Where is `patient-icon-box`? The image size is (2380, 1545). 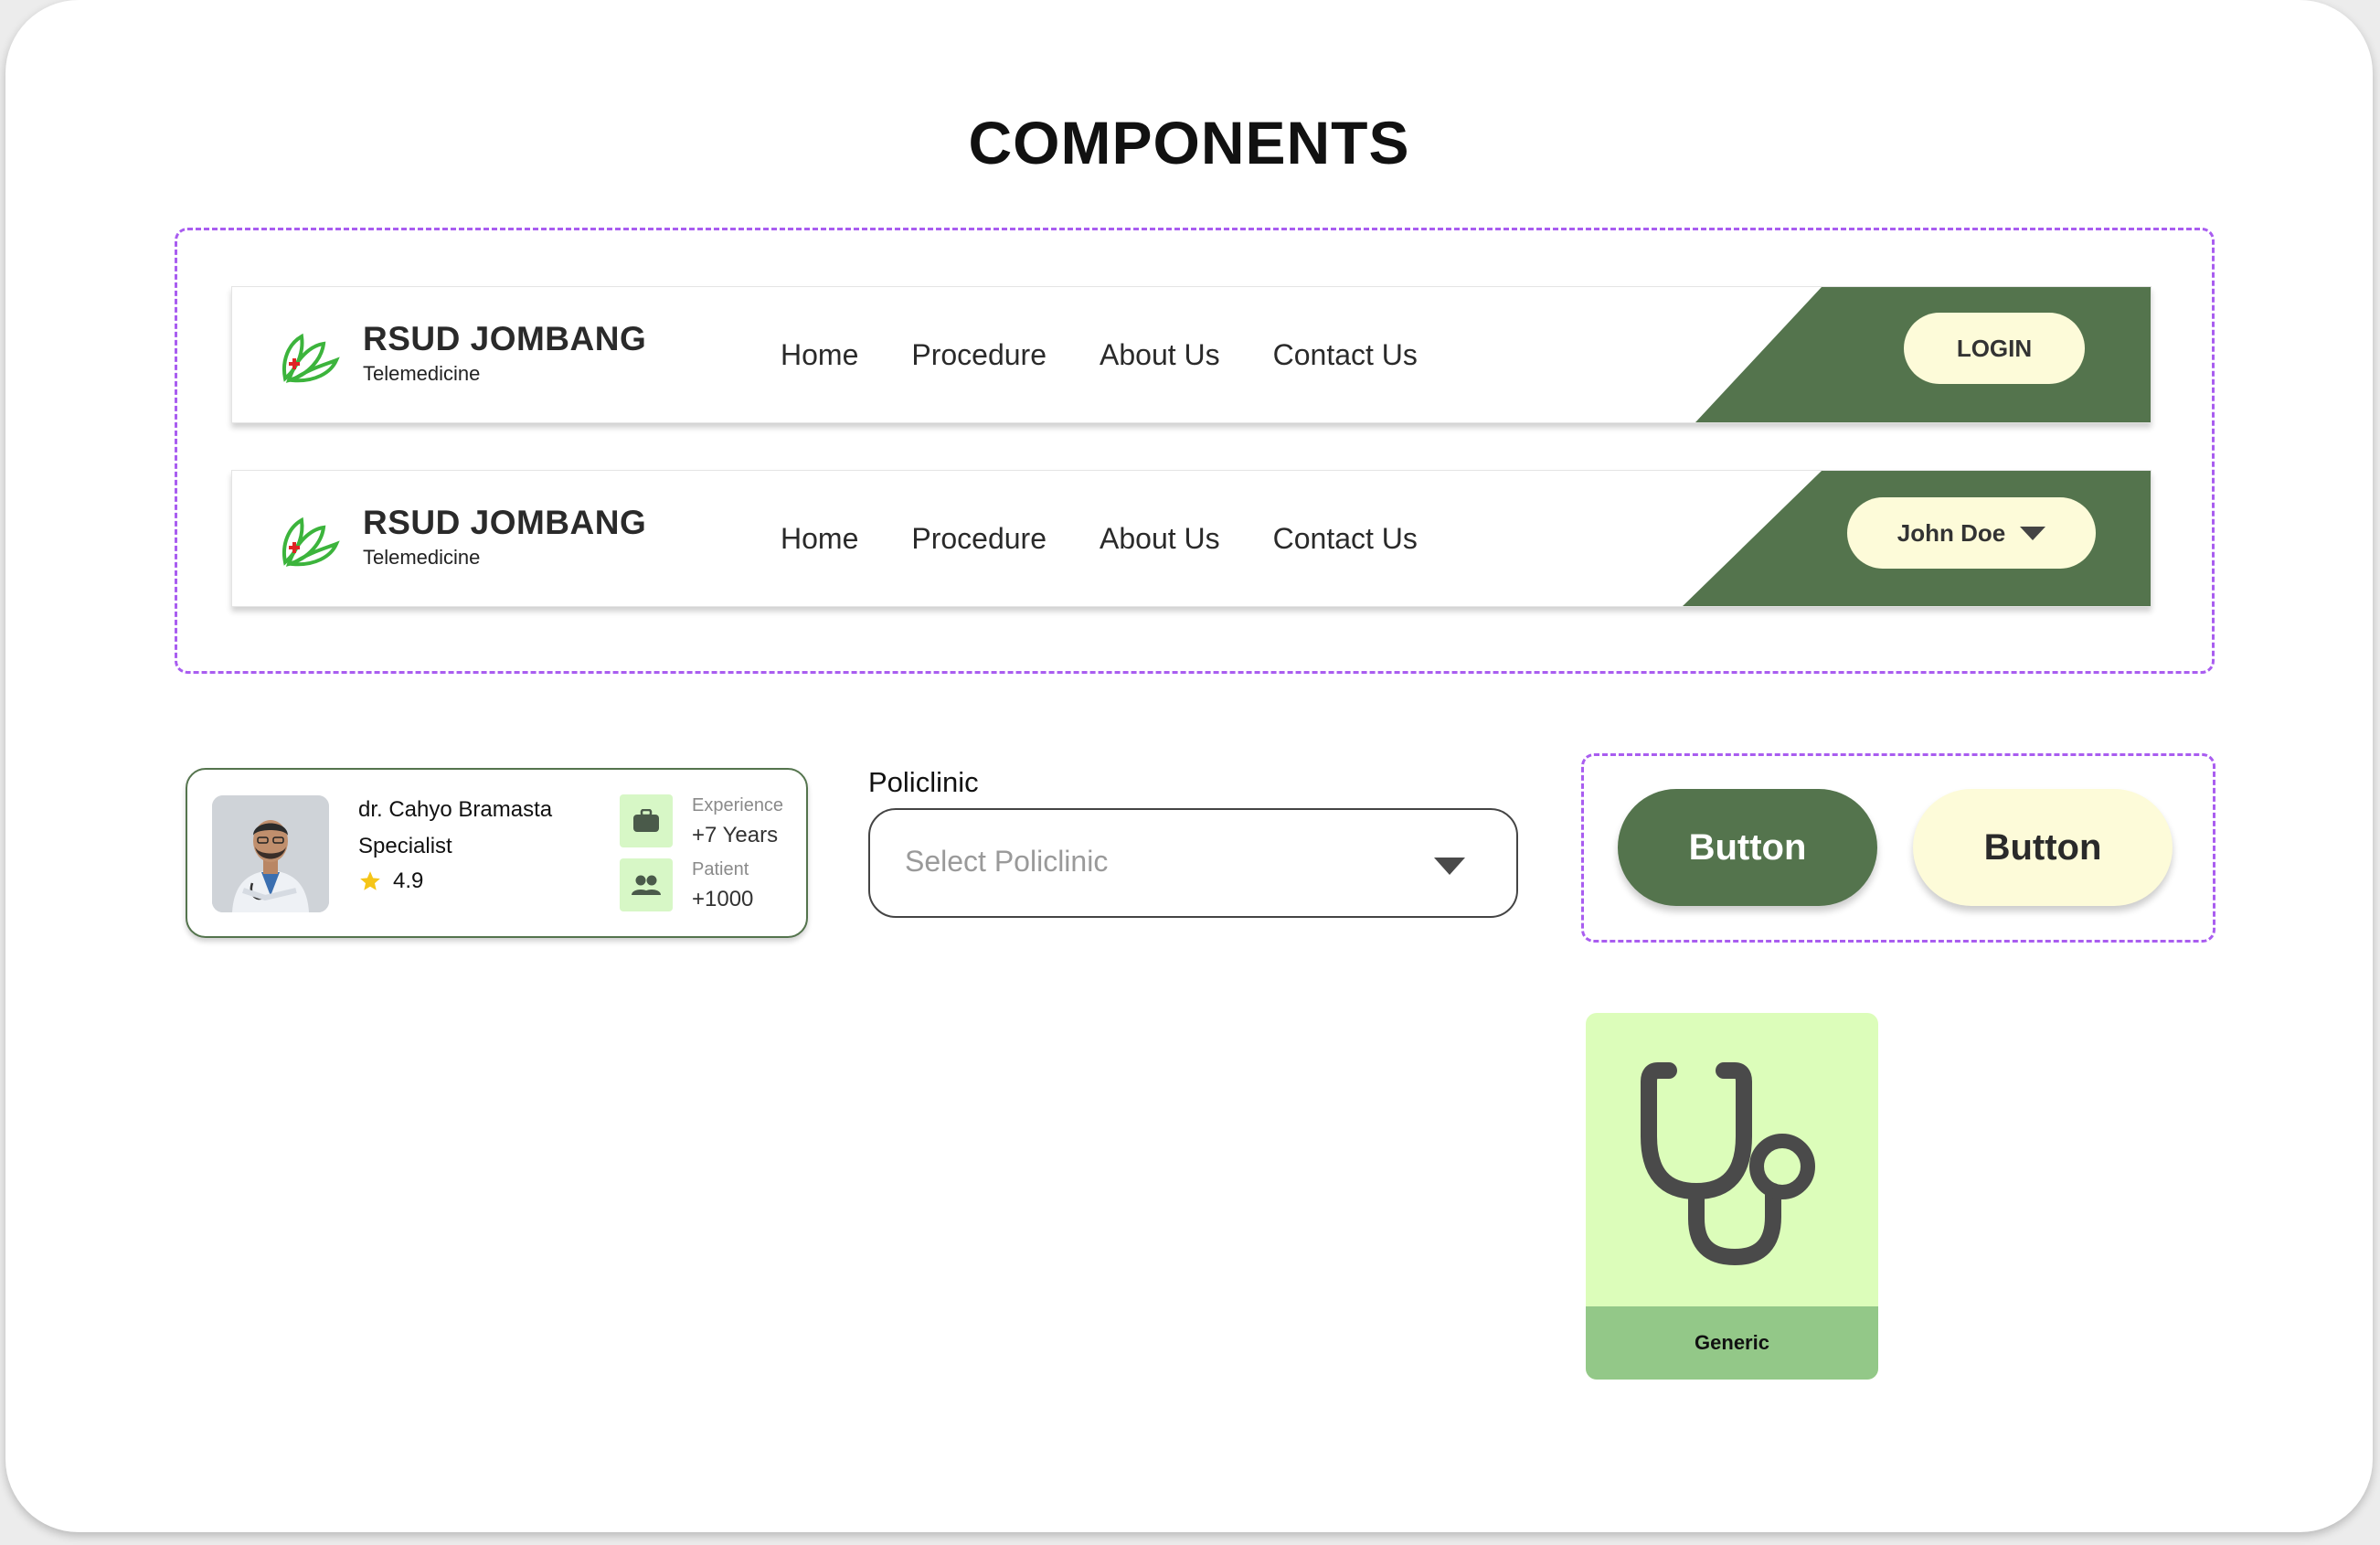 patient-icon-box is located at coordinates (646, 885).